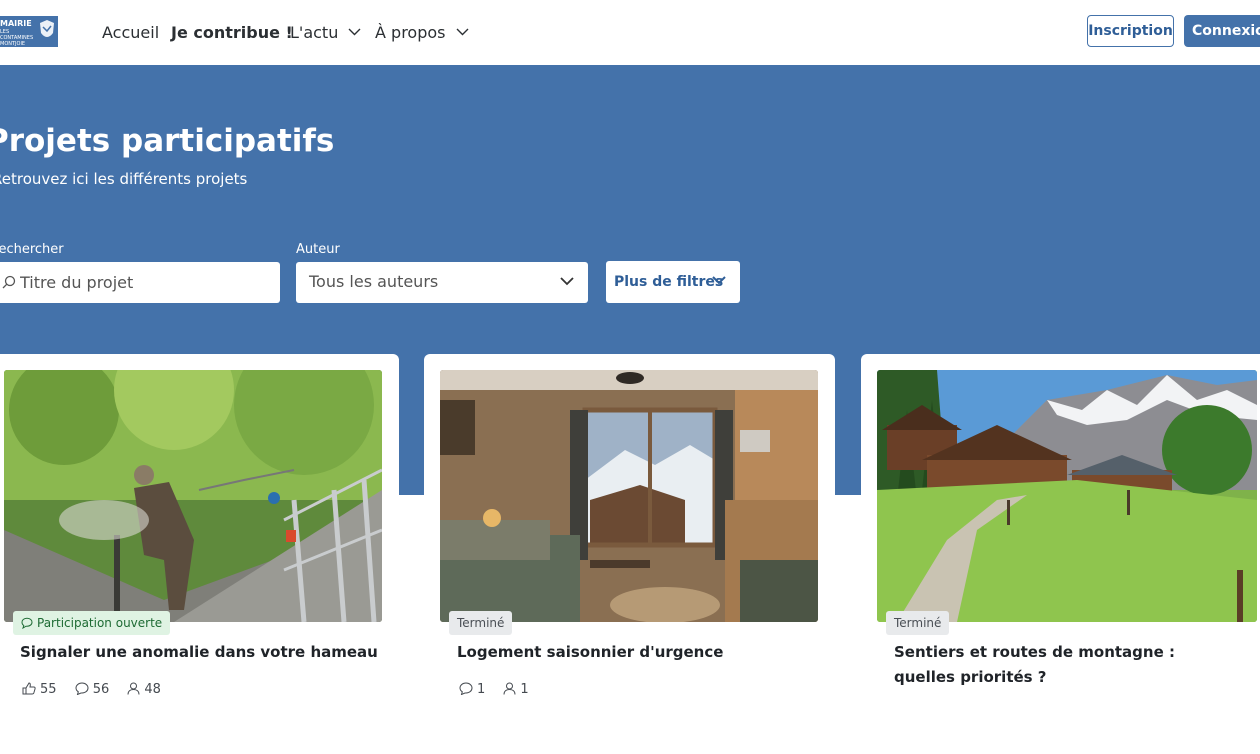 The width and height of the screenshot is (1260, 754). Describe the element at coordinates (101, 689) in the screenshot. I see `comments-count-value: 56` at that location.